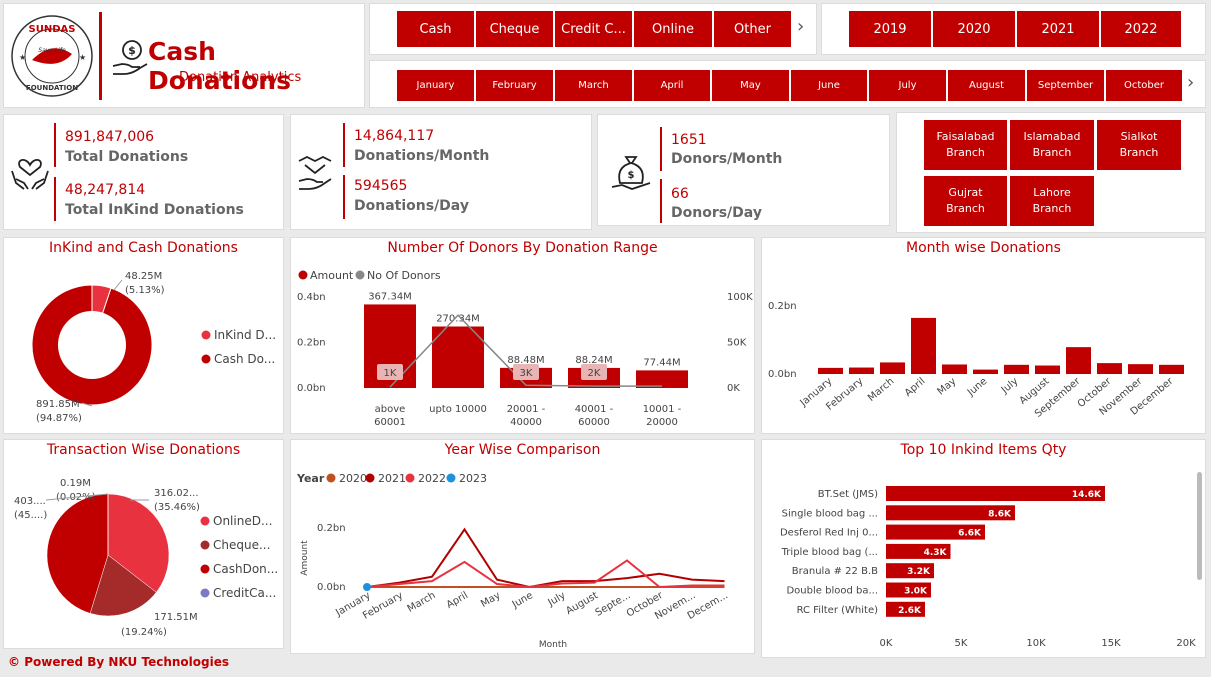 The width and height of the screenshot is (1211, 677). What do you see at coordinates (458, 409) in the screenshot?
I see `x-tick-label: upto 10000` at bounding box center [458, 409].